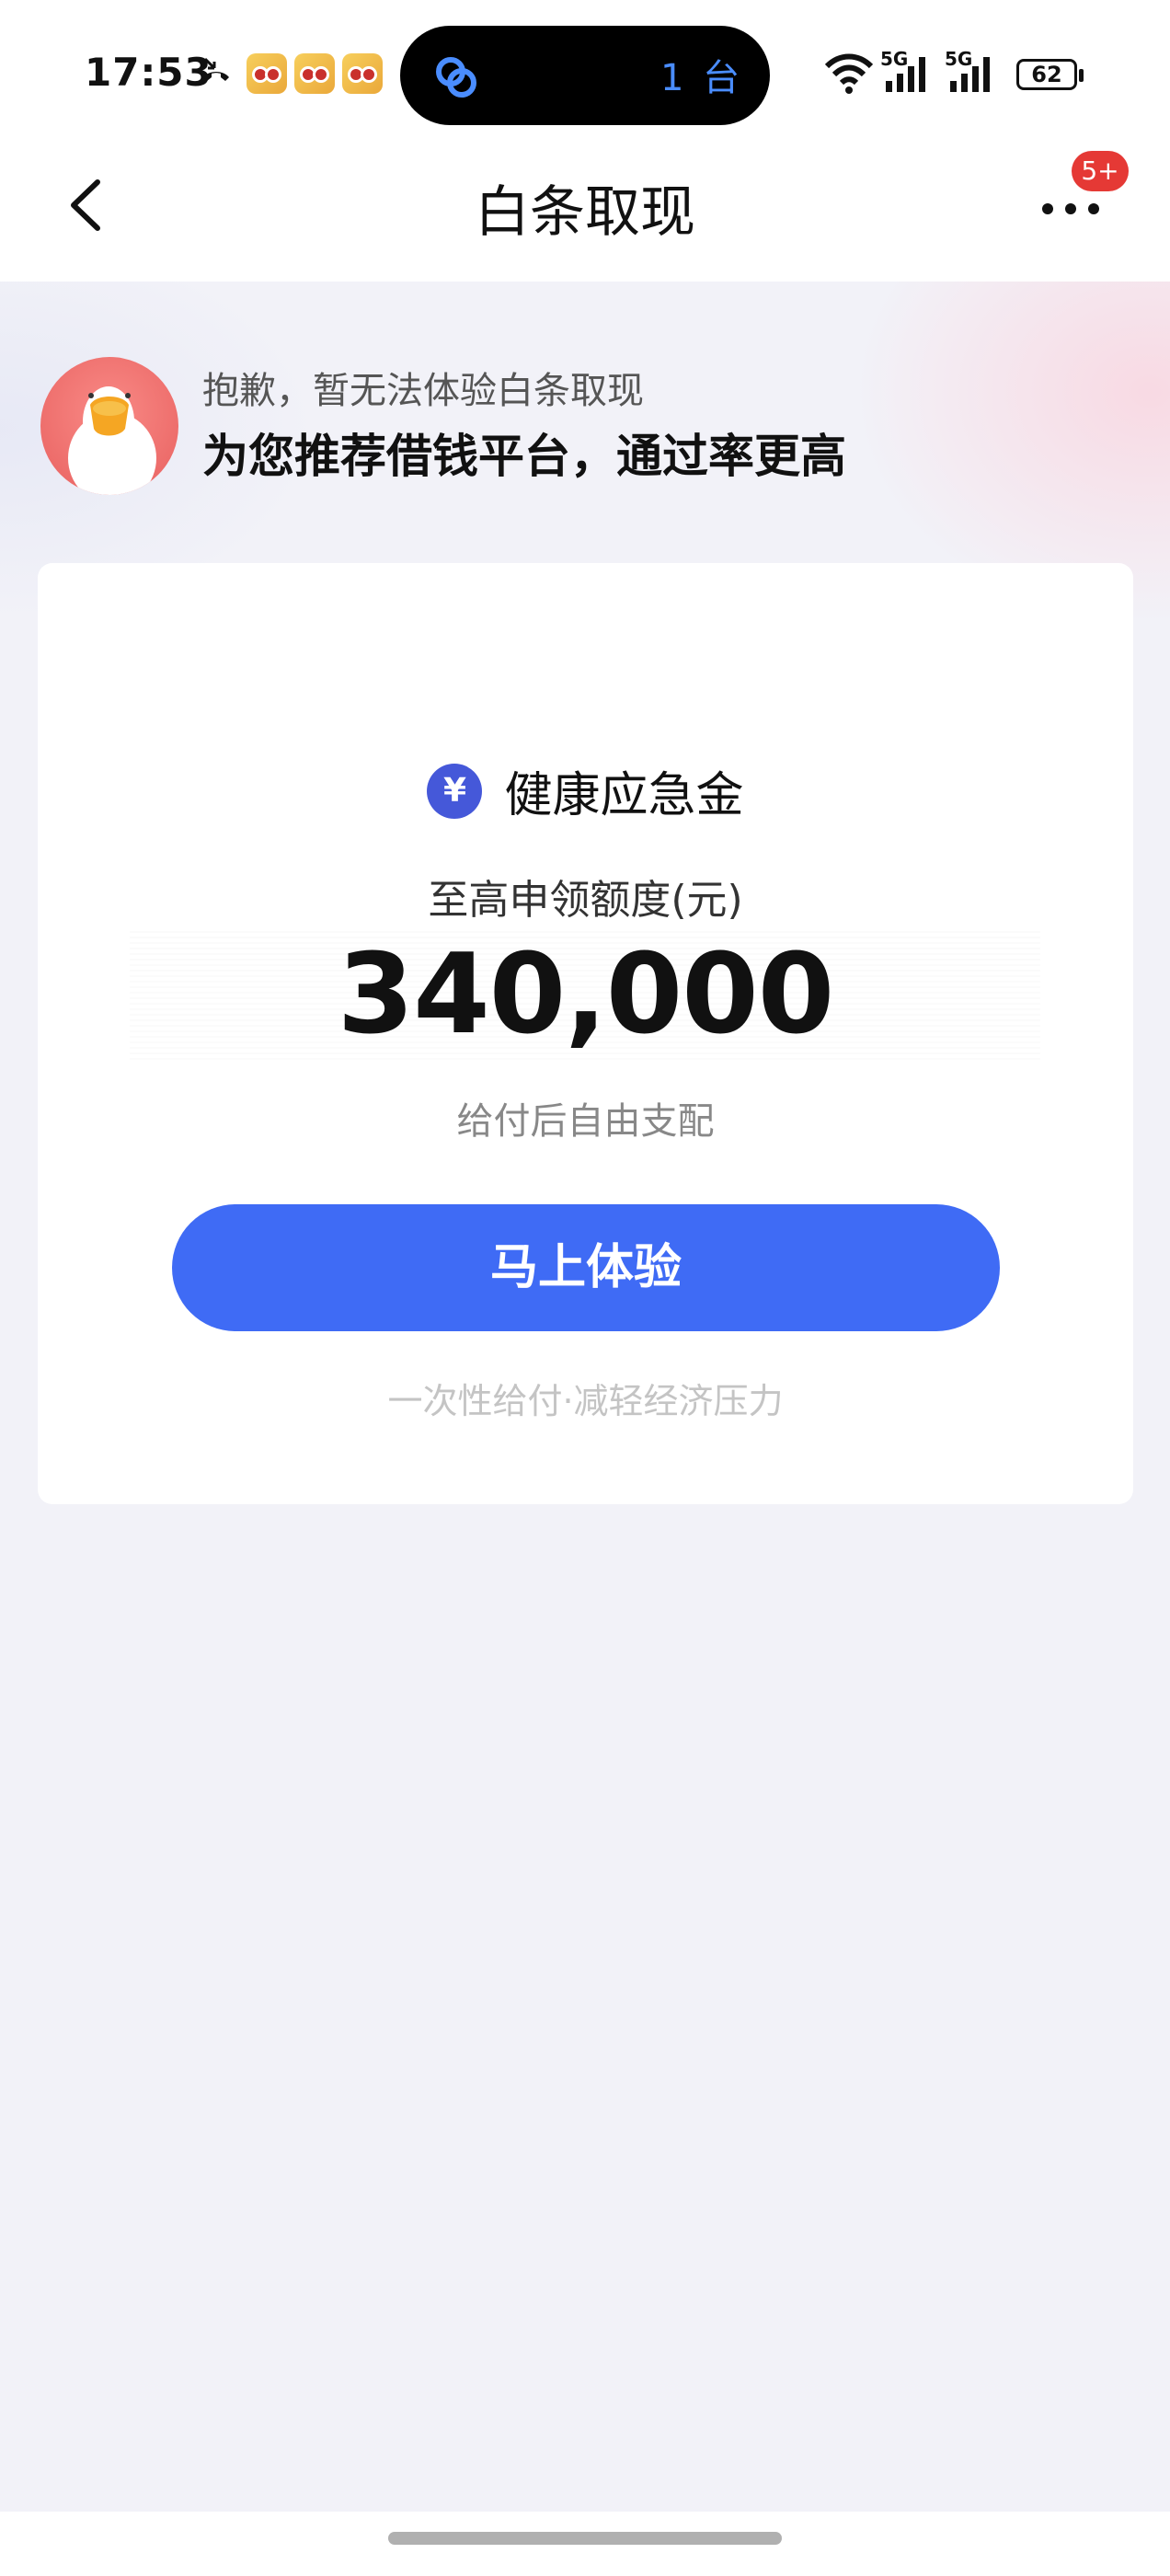 The height and width of the screenshot is (2576, 1170). Describe the element at coordinates (849, 73) in the screenshot. I see `wifi-icon` at that location.